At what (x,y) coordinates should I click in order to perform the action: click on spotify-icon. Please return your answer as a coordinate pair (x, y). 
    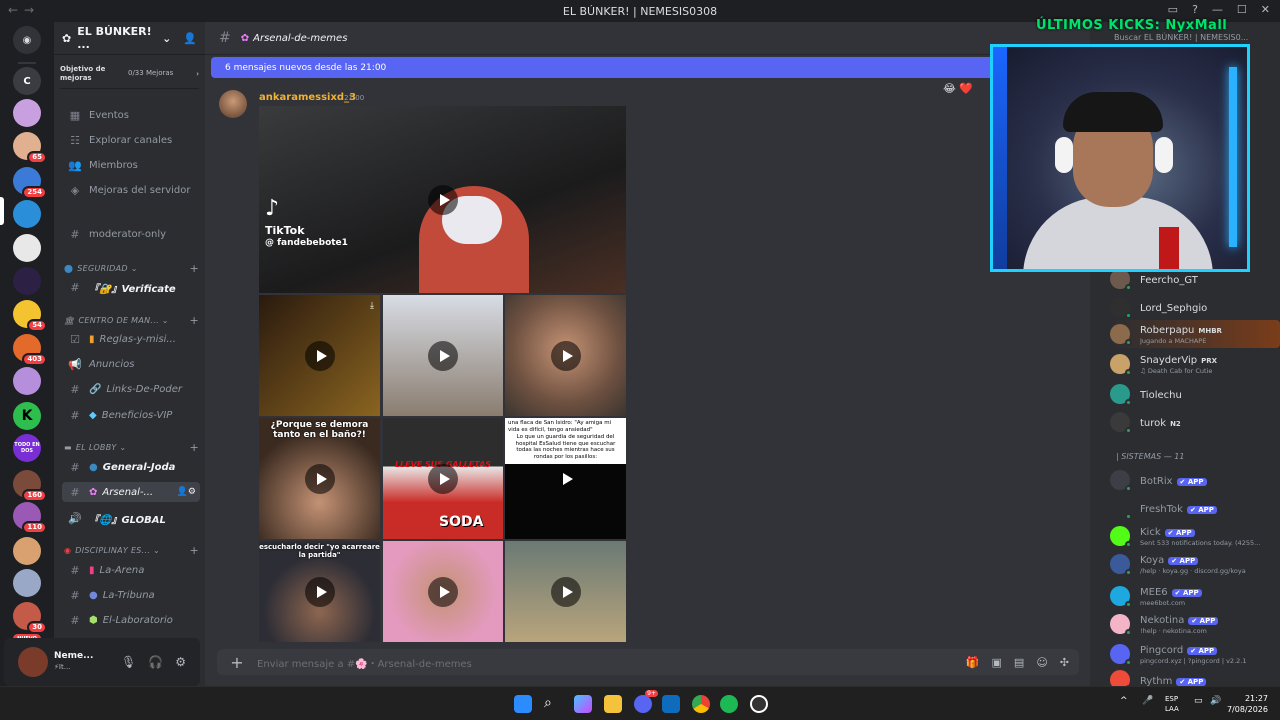
    Looking at the image, I should click on (729, 704).